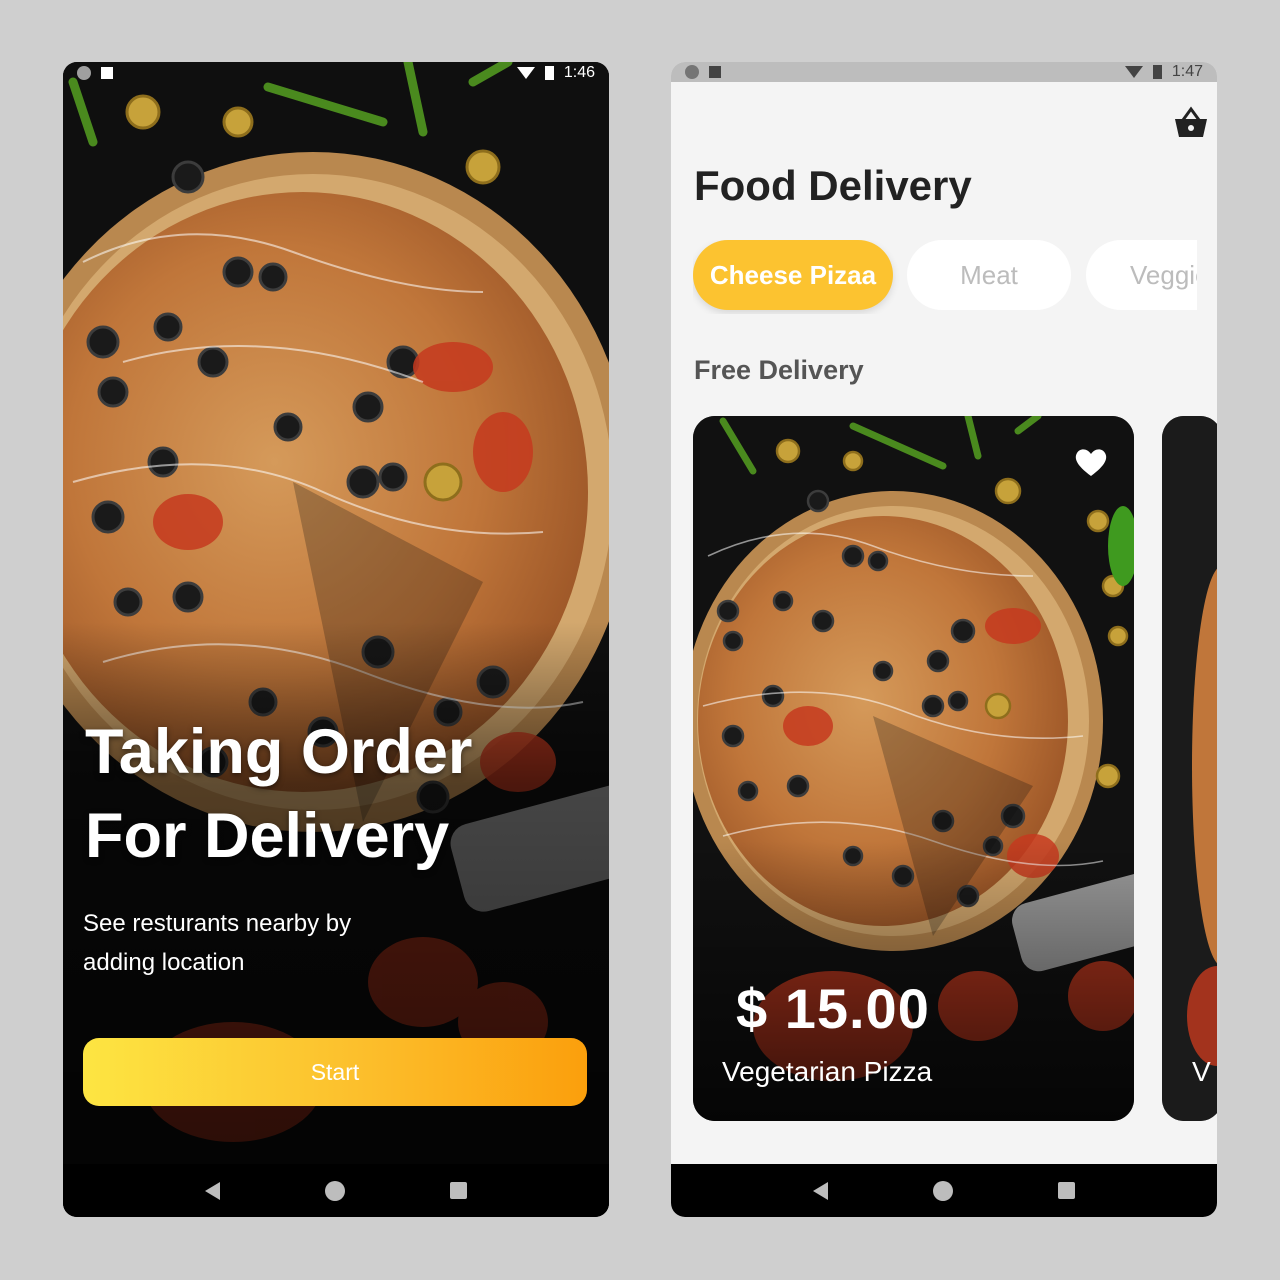 The image size is (1280, 1280). I want to click on peek-card-label: V, so click(1201, 1071).